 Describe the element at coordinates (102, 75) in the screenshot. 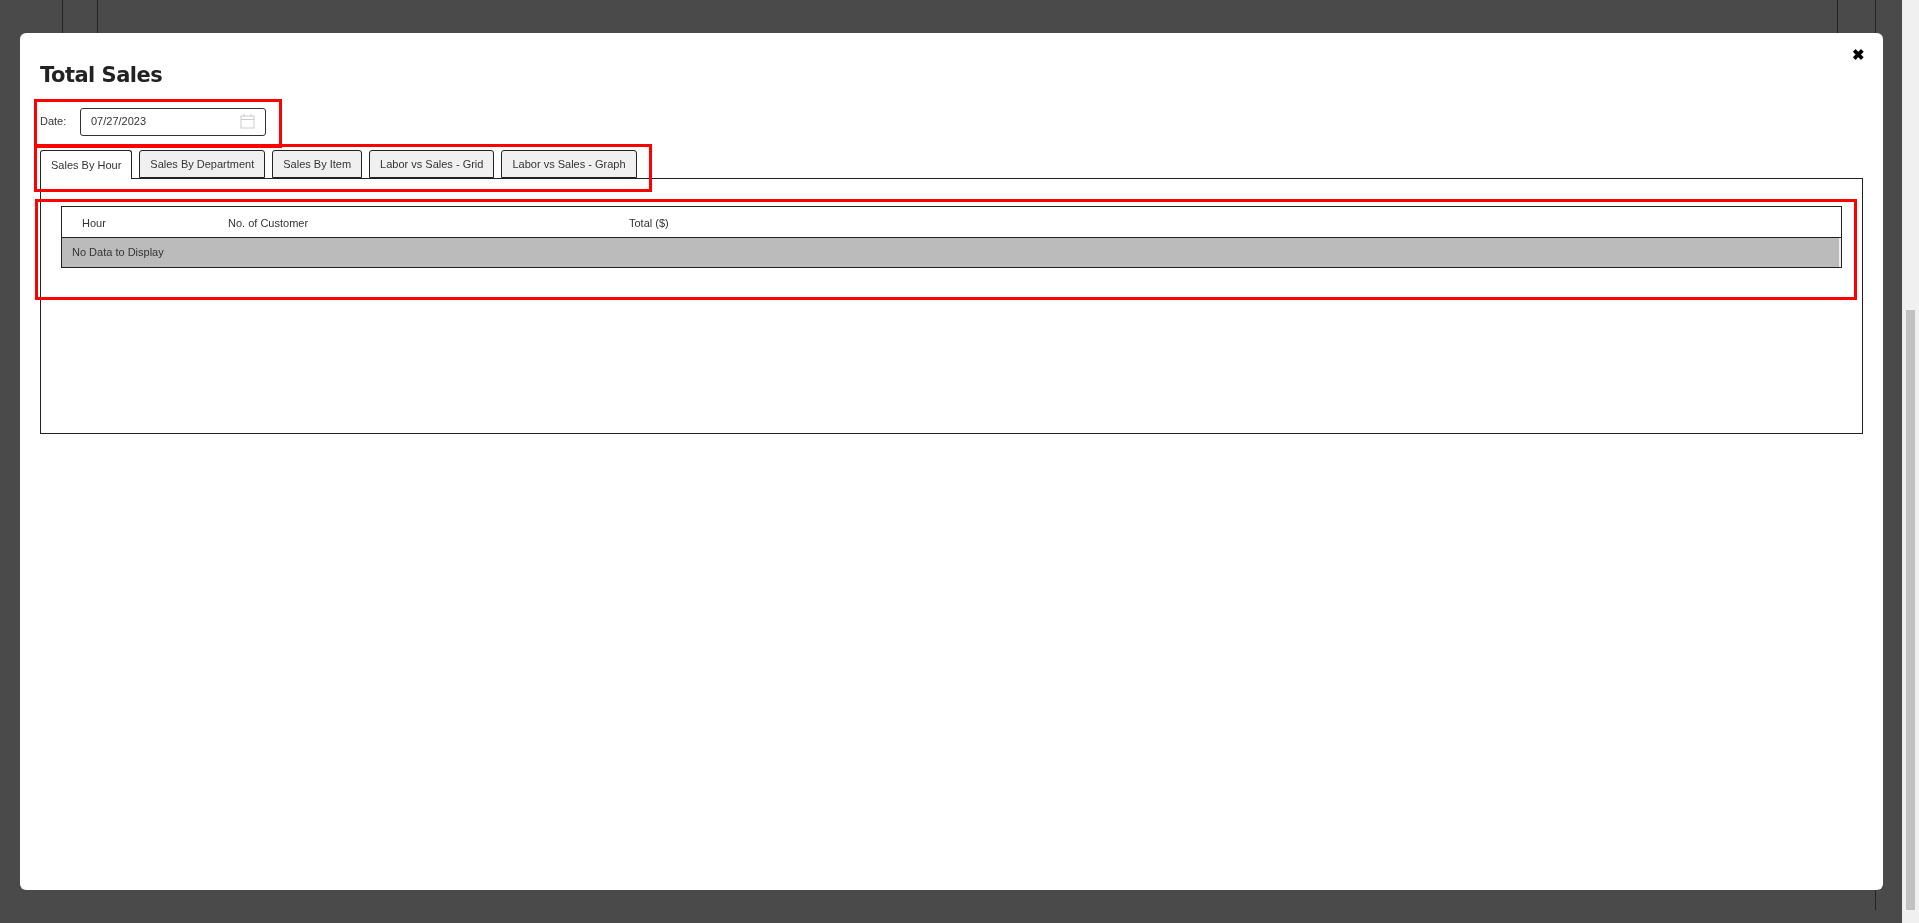

I see `dialog-title: Total Sales` at that location.